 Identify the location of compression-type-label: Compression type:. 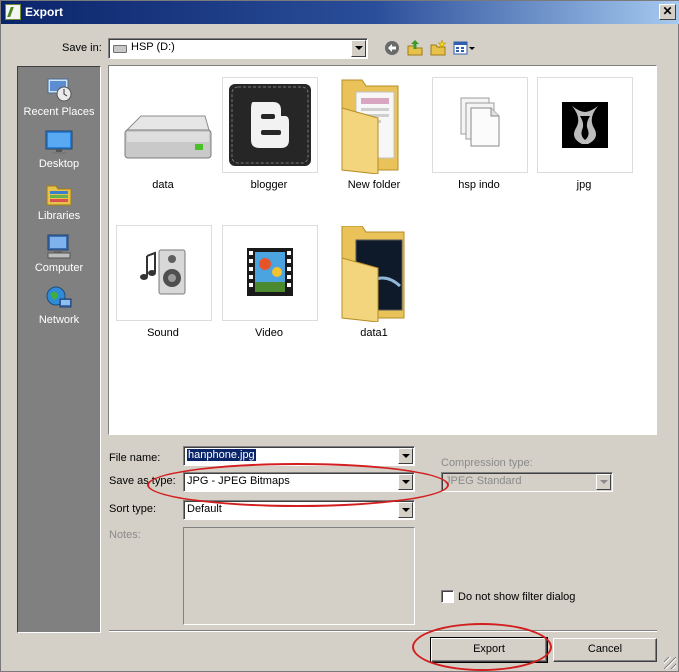
(487, 463).